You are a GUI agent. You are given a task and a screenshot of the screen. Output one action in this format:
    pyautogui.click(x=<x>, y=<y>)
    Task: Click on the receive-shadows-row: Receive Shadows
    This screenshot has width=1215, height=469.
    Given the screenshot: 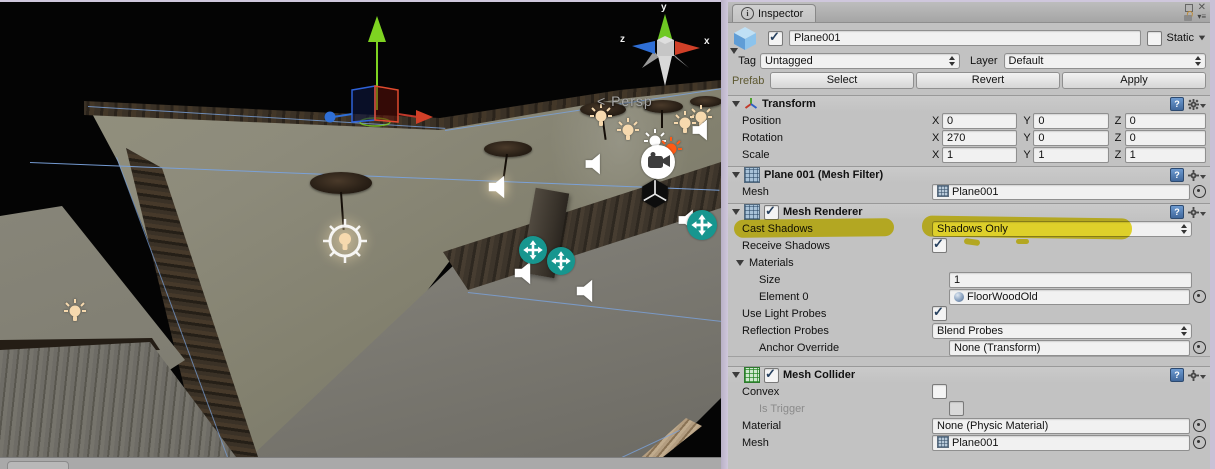 What is the action you would take?
    pyautogui.click(x=969, y=245)
    